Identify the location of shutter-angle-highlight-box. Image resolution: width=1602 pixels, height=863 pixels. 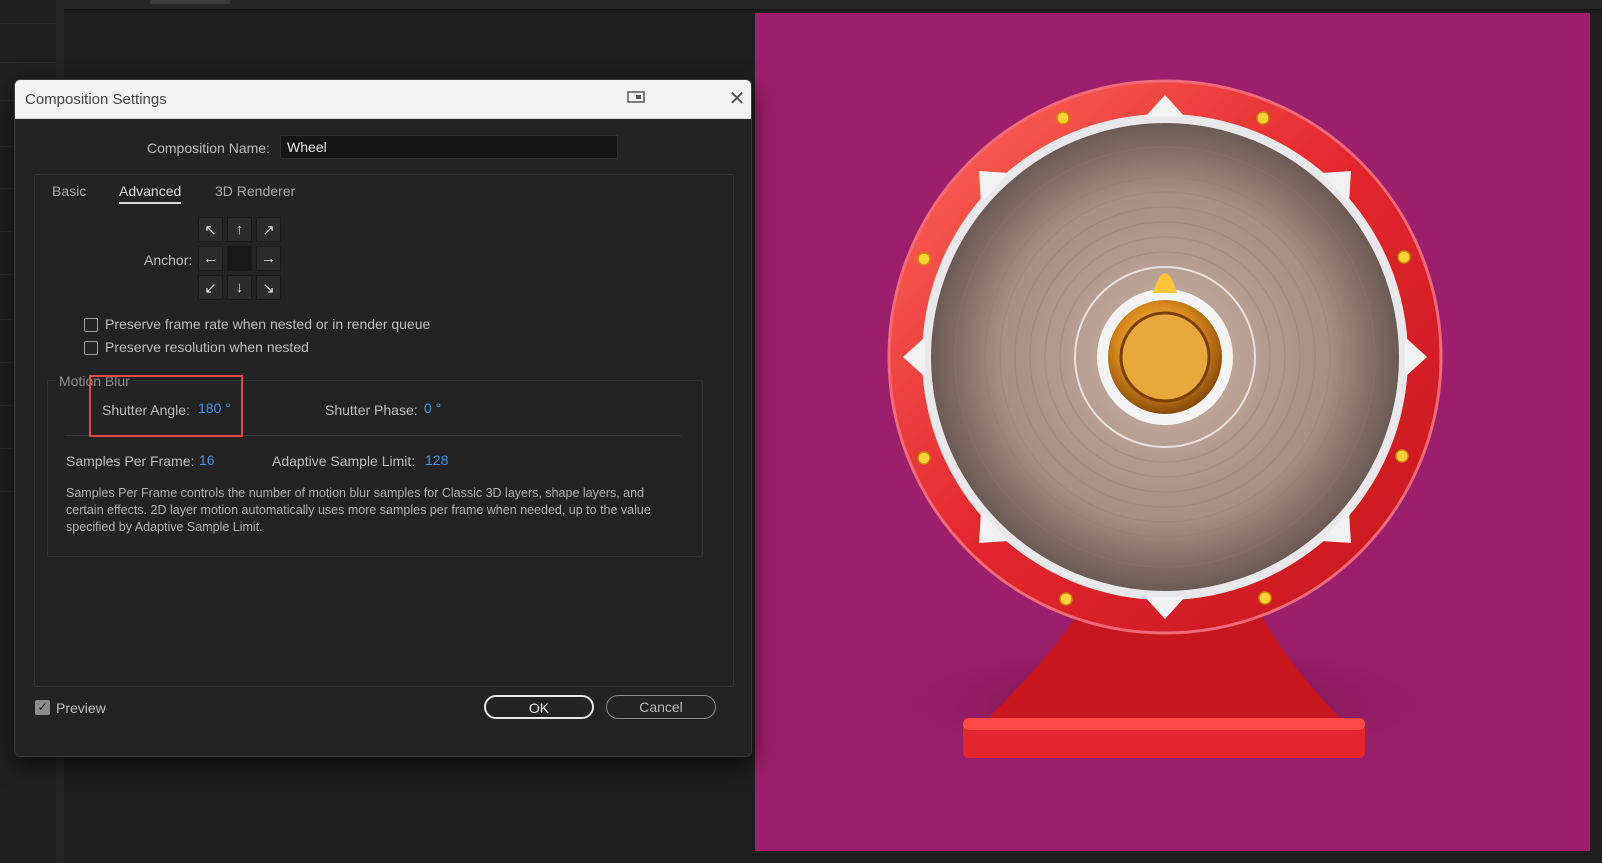
(166, 406).